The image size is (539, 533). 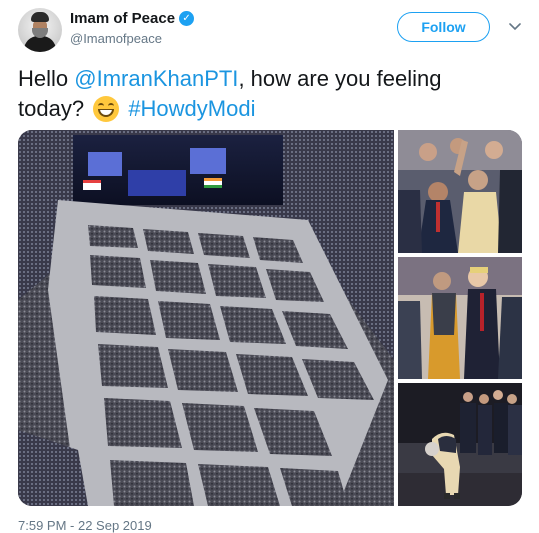 I want to click on follow-button: Follow, so click(x=443, y=27).